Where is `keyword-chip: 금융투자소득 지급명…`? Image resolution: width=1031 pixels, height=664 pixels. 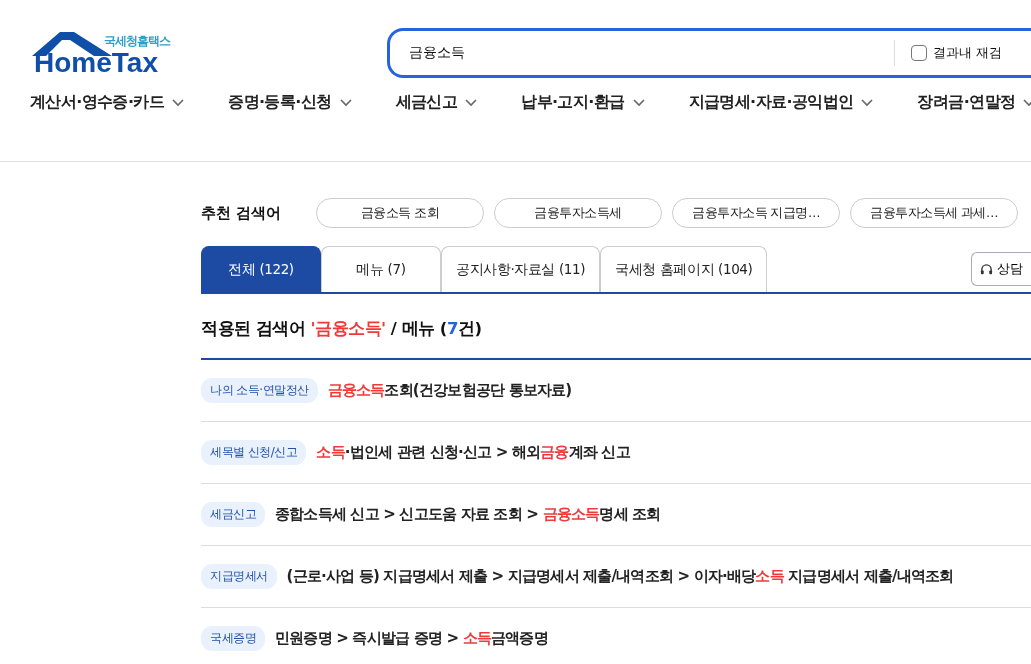
keyword-chip: 금융투자소득 지급명… is located at coordinates (756, 213).